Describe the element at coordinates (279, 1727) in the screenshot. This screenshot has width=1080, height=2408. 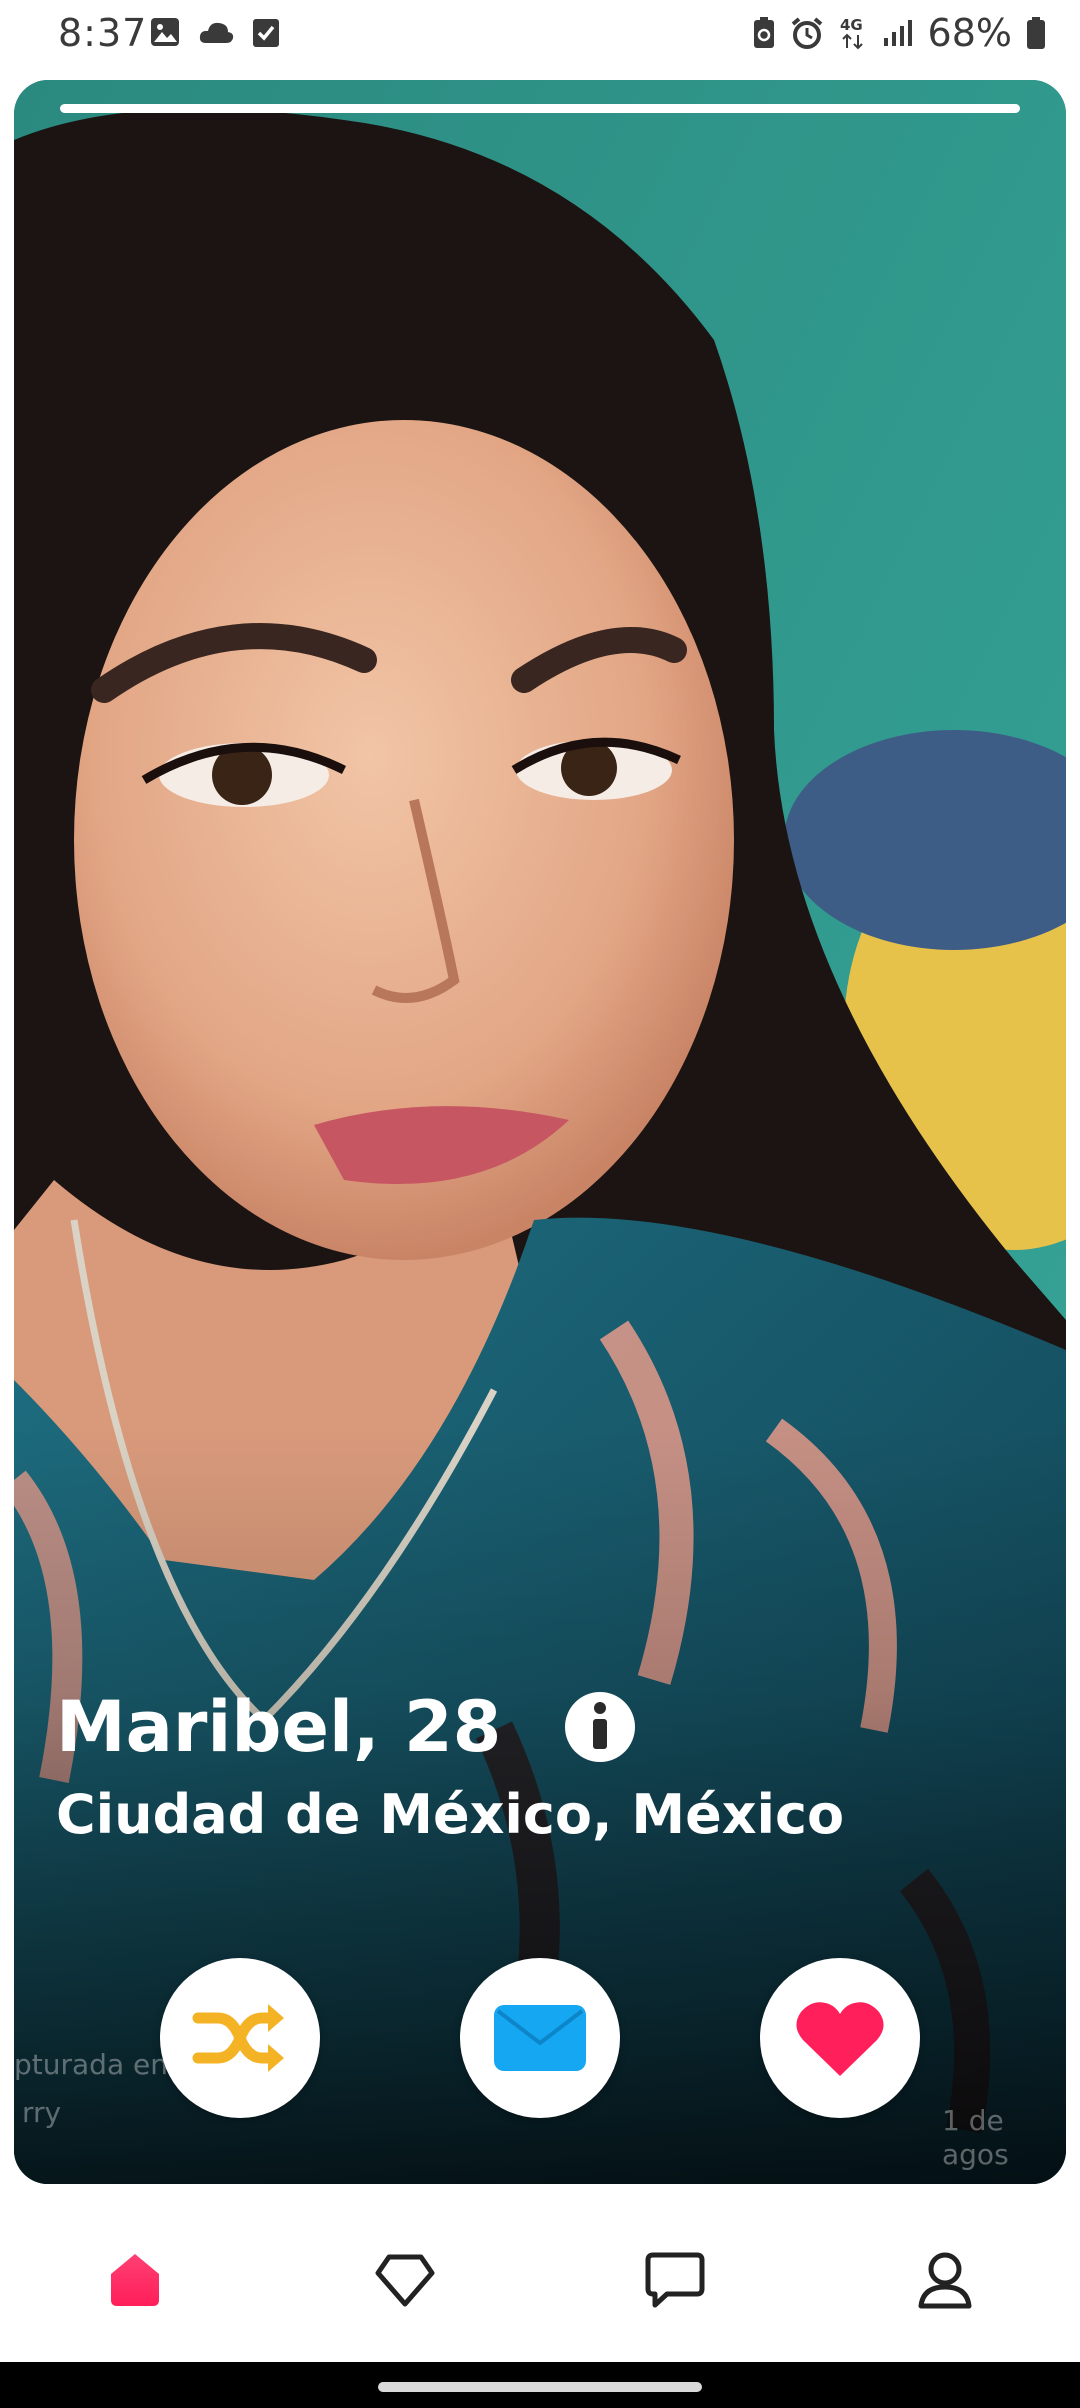
I see `profile-name-age: Maribel, 28` at that location.